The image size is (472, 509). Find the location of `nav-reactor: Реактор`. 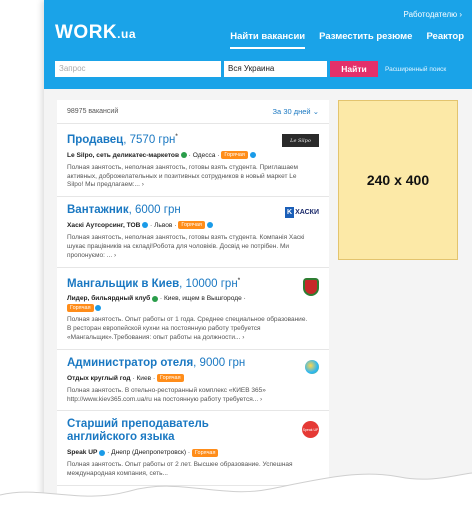

nav-reactor: Реактор is located at coordinates (445, 40).